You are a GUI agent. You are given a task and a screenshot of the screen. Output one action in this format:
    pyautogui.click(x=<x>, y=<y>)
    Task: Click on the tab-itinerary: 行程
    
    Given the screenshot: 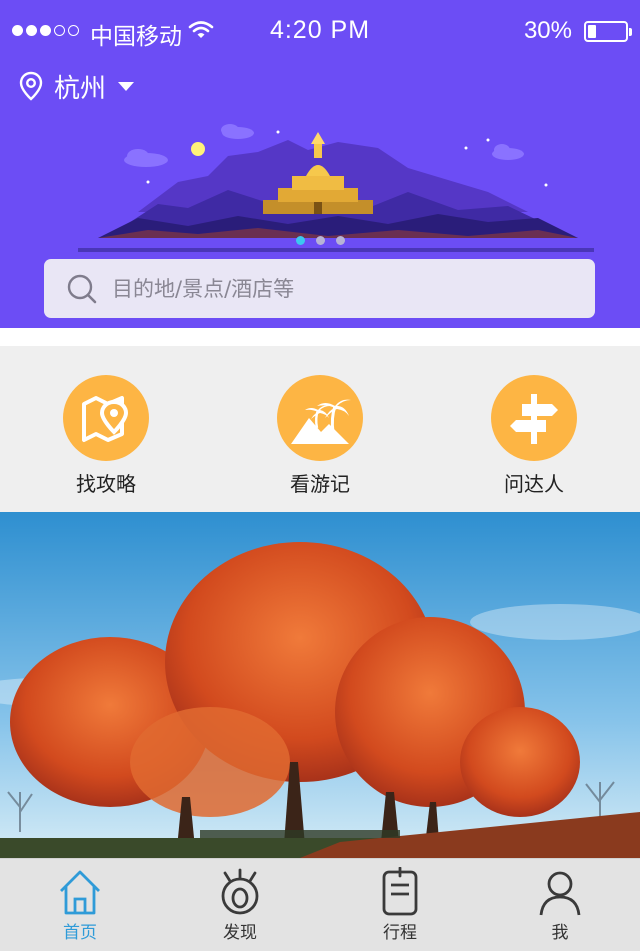 What is the action you would take?
    pyautogui.click(x=400, y=905)
    